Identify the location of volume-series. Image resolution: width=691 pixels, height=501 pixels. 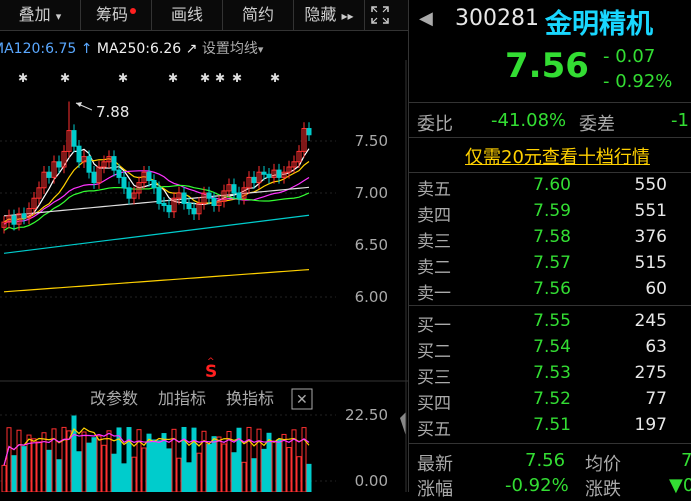
(156, 453).